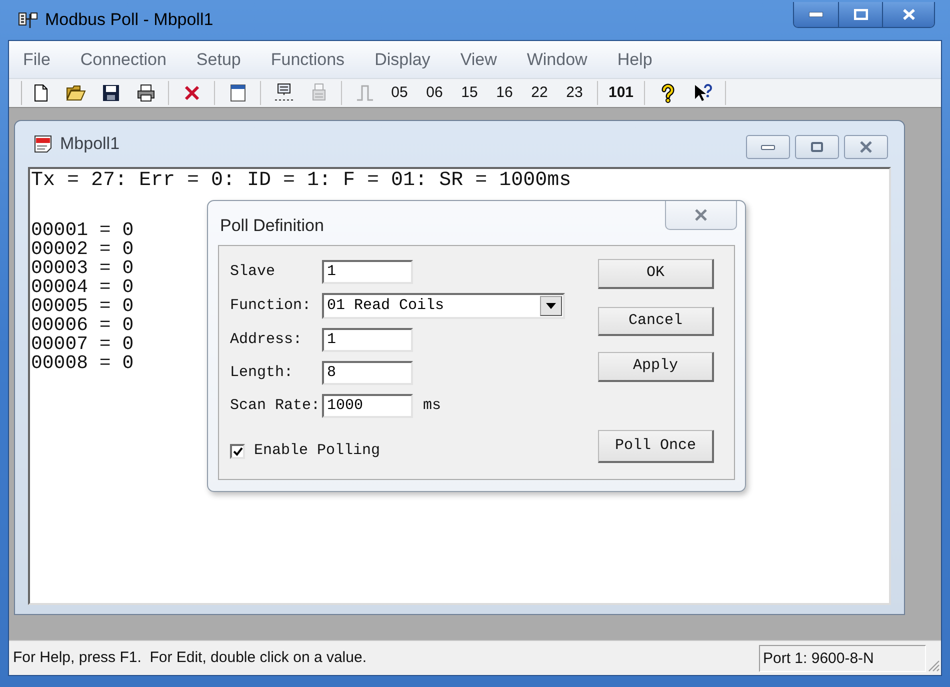  What do you see at coordinates (90, 144) in the screenshot?
I see `document-title: Mbpoll1` at bounding box center [90, 144].